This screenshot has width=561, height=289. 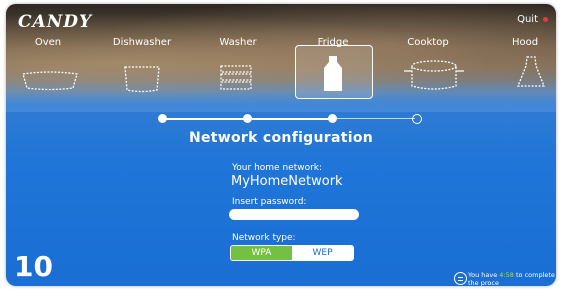 What do you see at coordinates (287, 181) in the screenshot?
I see `home-network-value: MyHomeNetwork` at bounding box center [287, 181].